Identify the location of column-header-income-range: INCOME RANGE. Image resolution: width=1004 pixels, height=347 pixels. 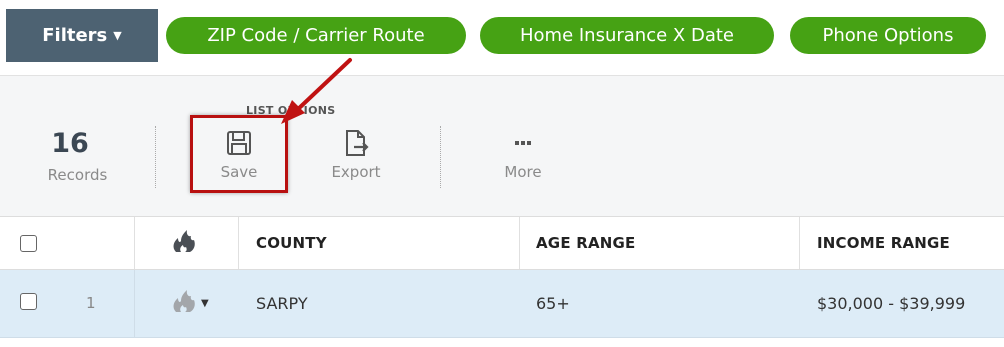
(883, 243).